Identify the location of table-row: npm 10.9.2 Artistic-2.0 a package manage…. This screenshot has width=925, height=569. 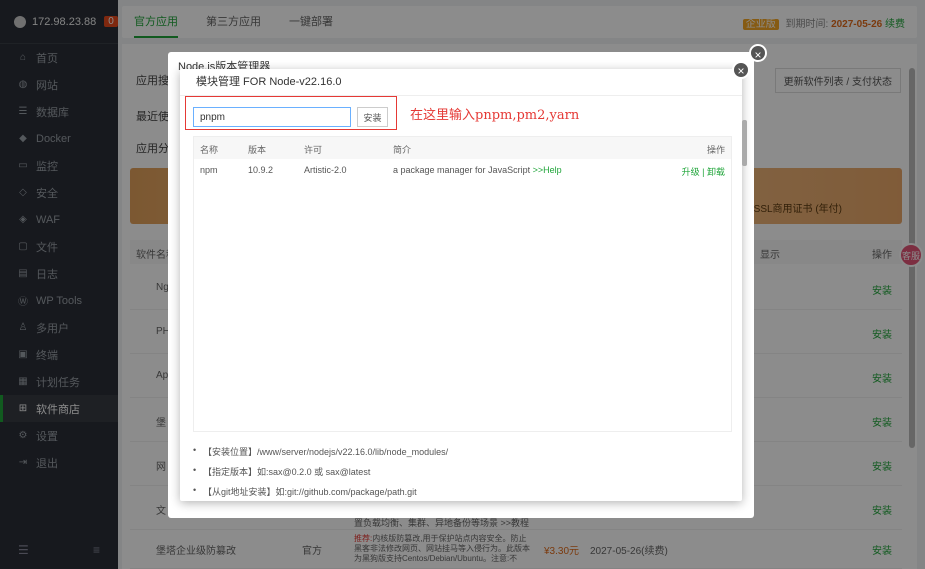
(462, 171).